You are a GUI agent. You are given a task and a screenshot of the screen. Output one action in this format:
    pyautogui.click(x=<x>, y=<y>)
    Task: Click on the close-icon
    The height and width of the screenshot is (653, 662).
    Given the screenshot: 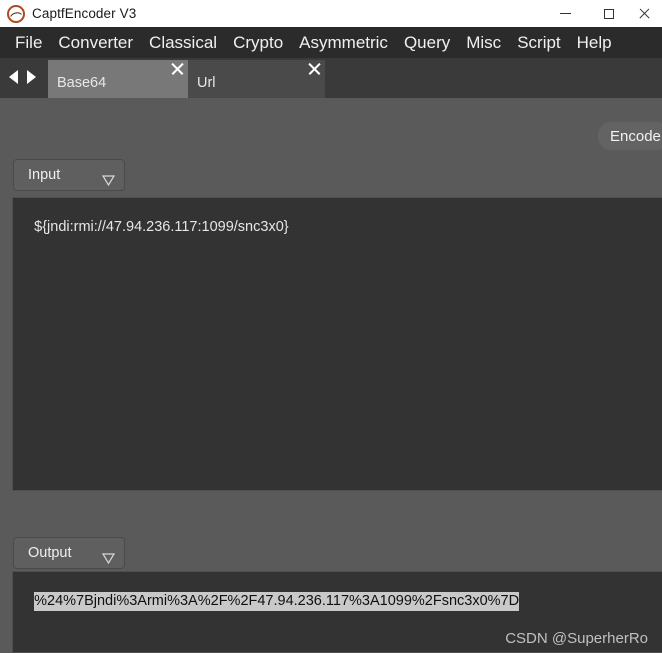 What is the action you would take?
    pyautogui.click(x=643, y=13)
    